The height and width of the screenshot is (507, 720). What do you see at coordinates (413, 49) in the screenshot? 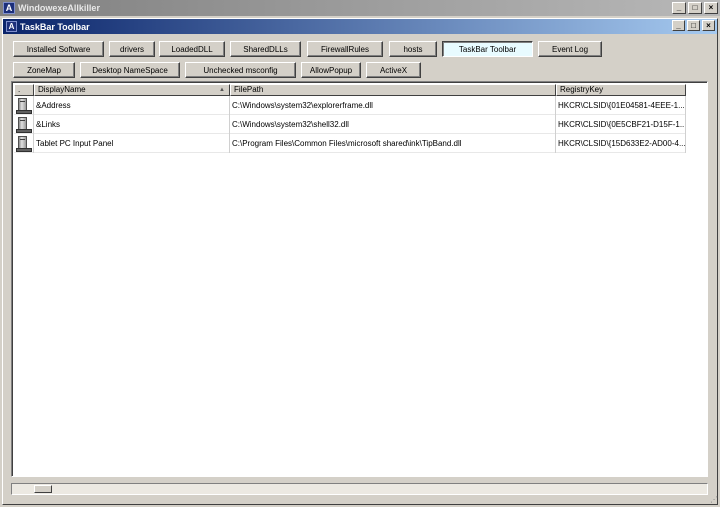
I see `hosts-button: hosts` at bounding box center [413, 49].